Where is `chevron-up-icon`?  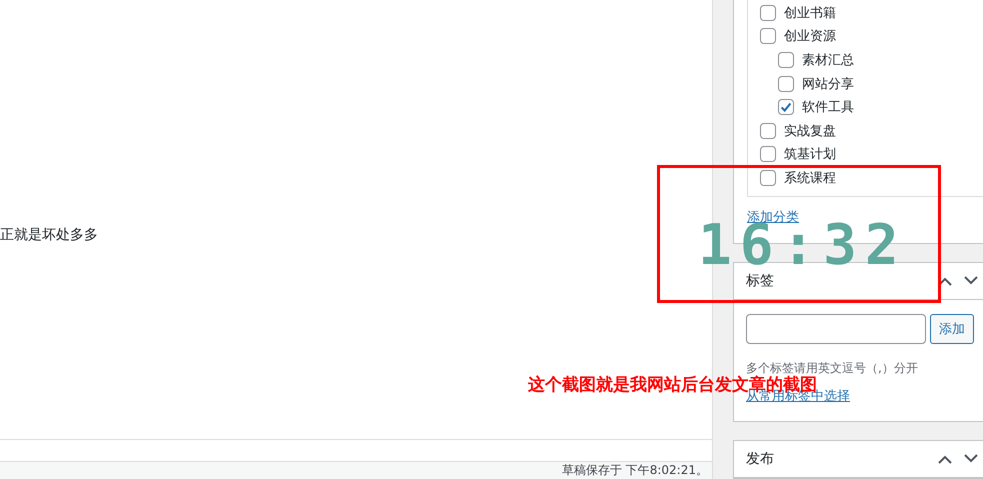
chevron-up-icon is located at coordinates (945, 459).